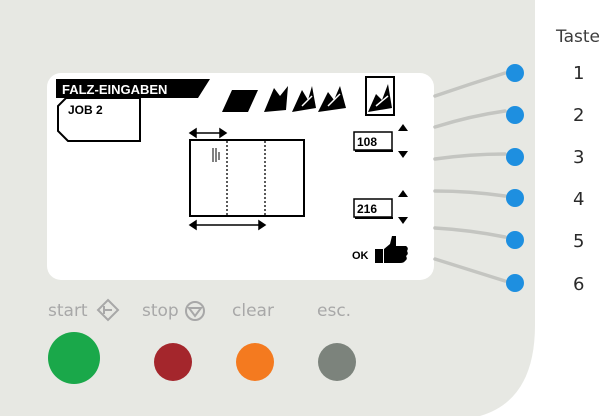  Describe the element at coordinates (173, 362) in the screenshot. I see `stop-button` at that location.